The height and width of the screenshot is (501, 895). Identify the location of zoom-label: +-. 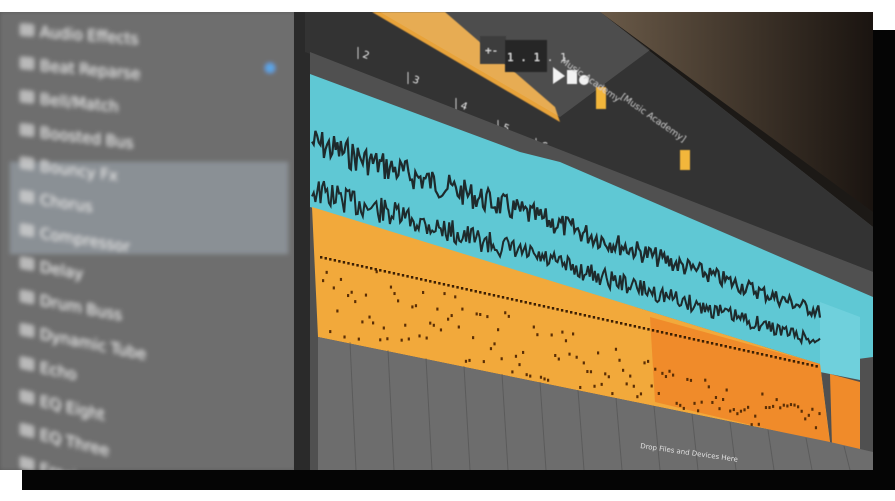
(491, 50).